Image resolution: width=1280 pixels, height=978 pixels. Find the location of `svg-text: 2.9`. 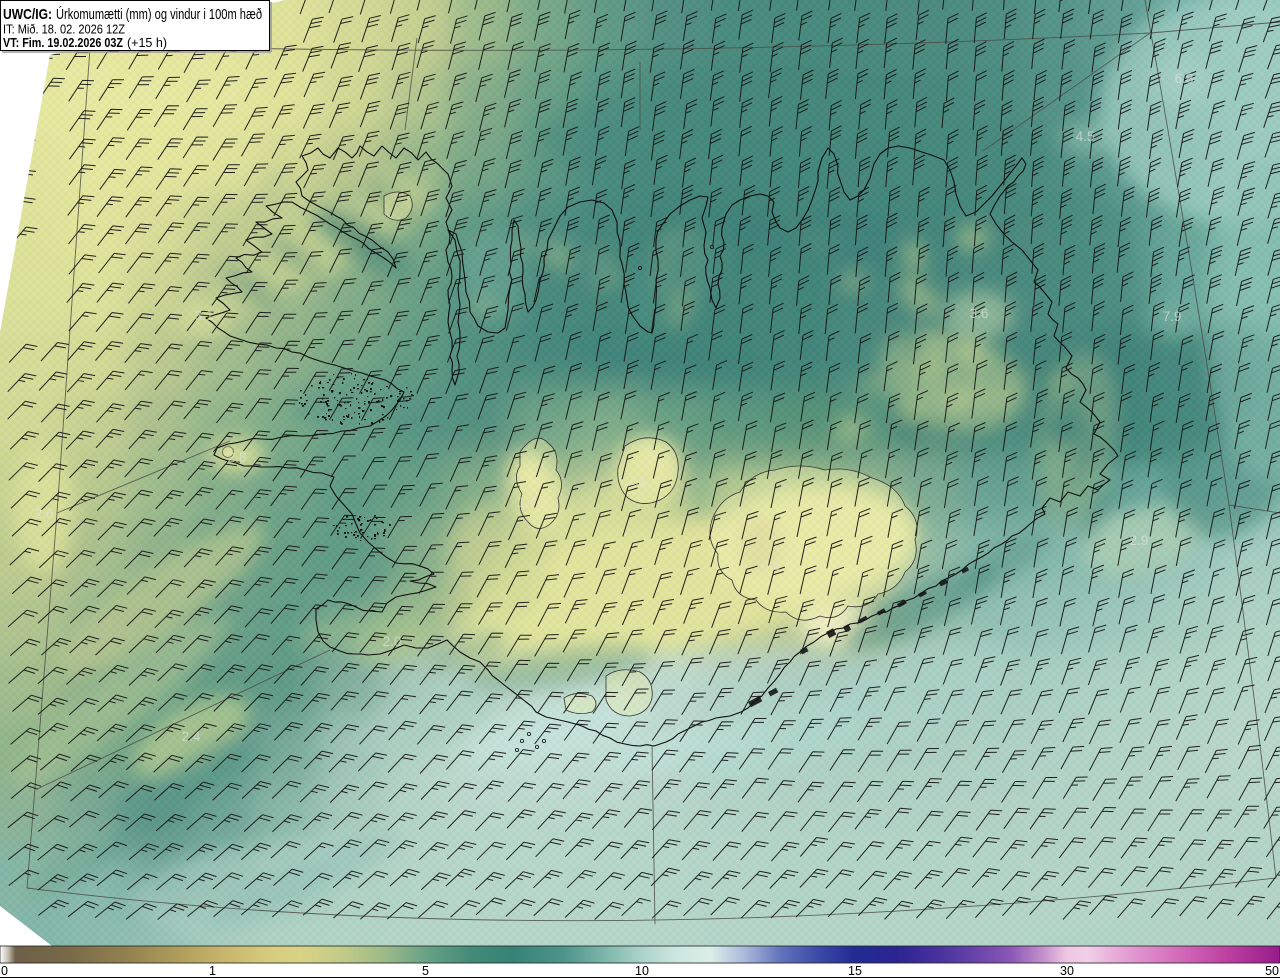

svg-text: 2.9 is located at coordinates (1139, 540).